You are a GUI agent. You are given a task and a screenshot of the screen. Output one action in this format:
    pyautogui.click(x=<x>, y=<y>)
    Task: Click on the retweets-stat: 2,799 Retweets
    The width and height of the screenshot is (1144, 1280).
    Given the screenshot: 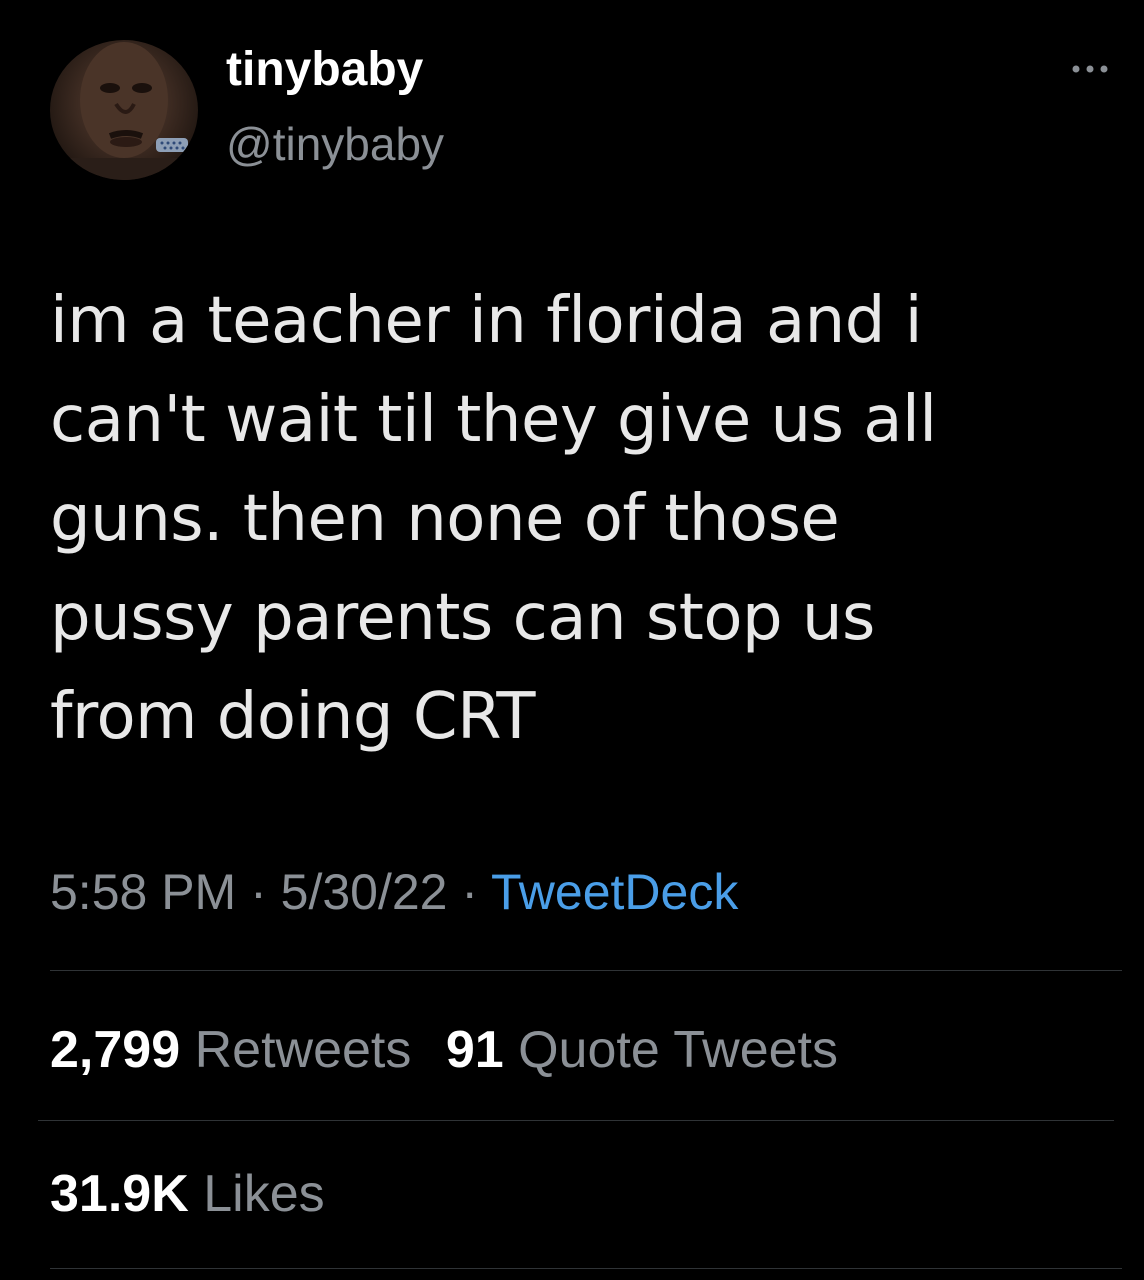 What is the action you would take?
    pyautogui.click(x=230, y=1050)
    